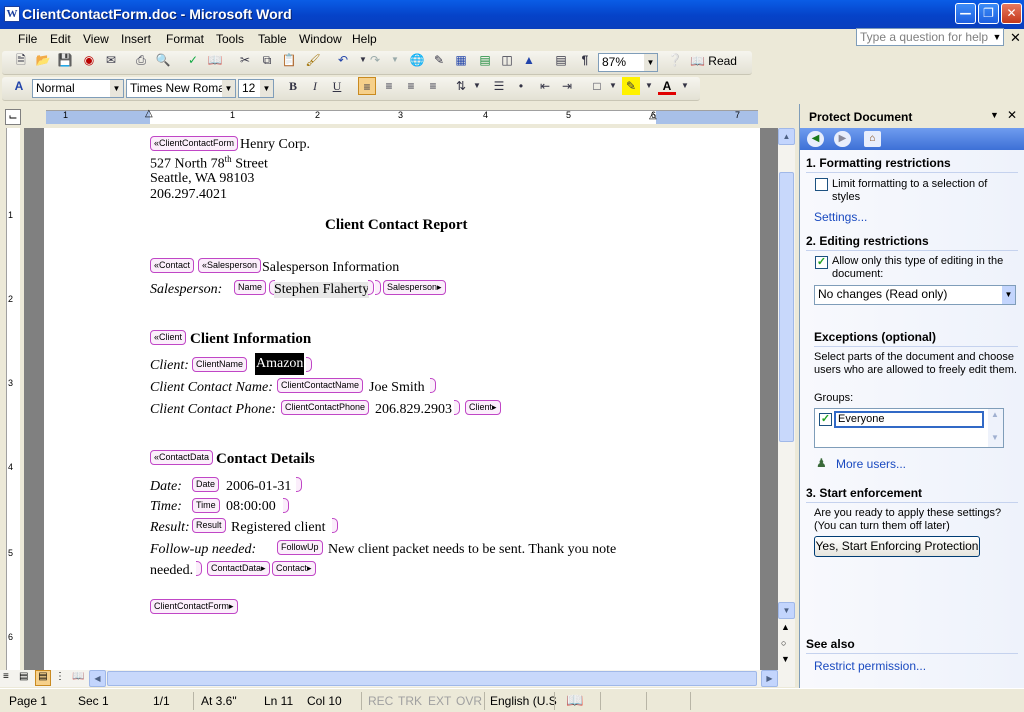 The image size is (1024, 712). Describe the element at coordinates (414, 287) in the screenshot. I see `xml-tag-salesperson-end: Salesperson▸` at that location.